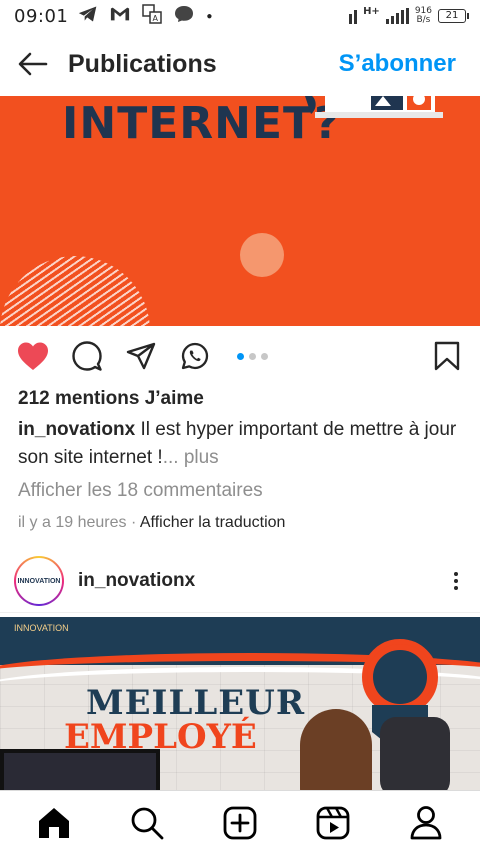 Image resolution: width=480 pixels, height=854 pixels. What do you see at coordinates (397, 64) in the screenshot?
I see `follow-button: S’abonner` at bounding box center [397, 64].